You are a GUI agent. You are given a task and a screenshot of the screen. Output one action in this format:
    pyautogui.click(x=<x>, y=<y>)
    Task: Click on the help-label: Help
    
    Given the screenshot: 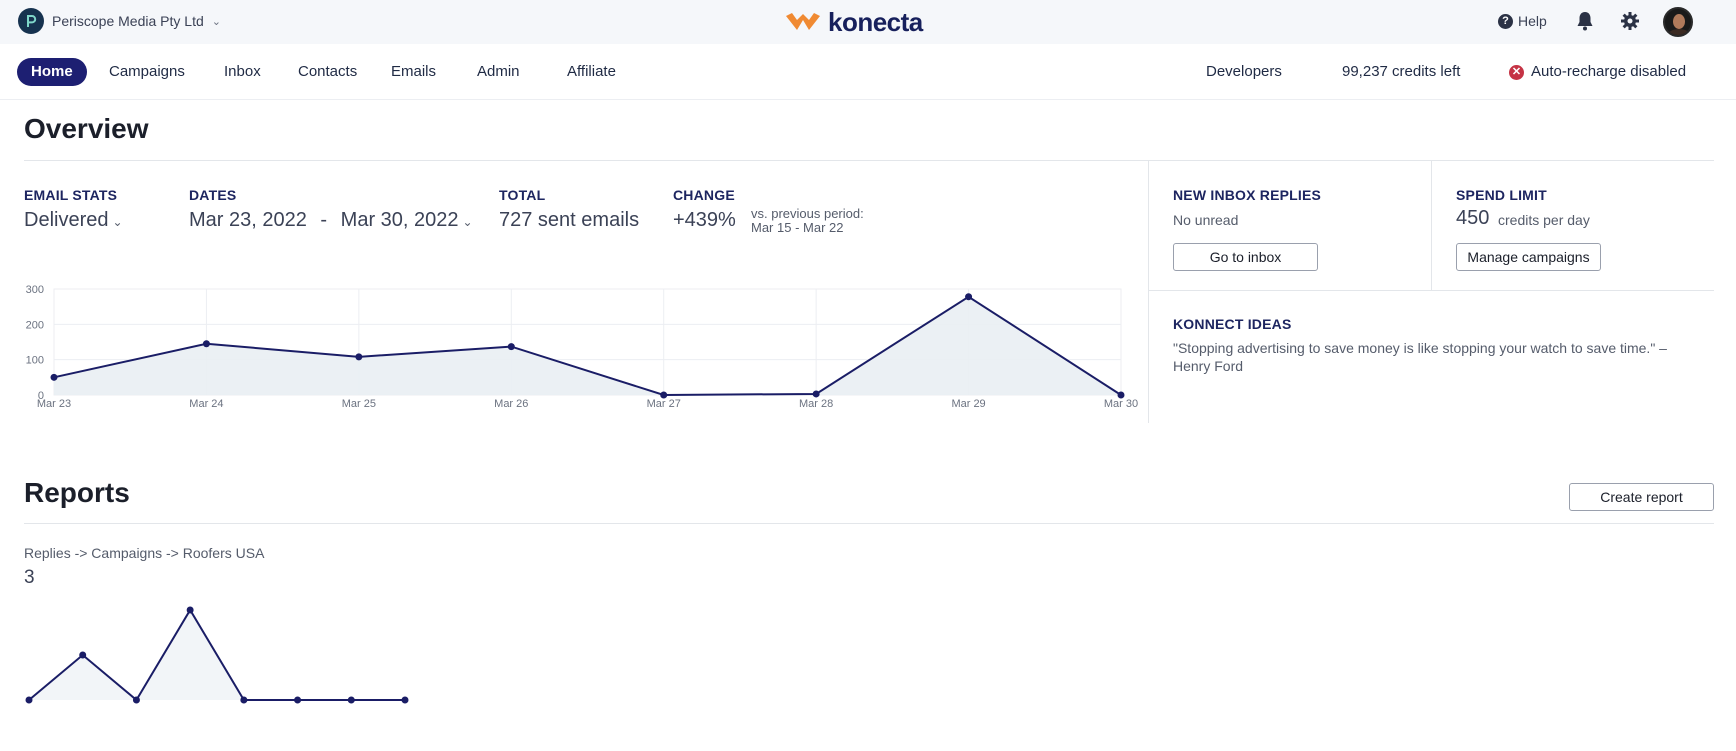 What is the action you would take?
    pyautogui.click(x=1532, y=21)
    